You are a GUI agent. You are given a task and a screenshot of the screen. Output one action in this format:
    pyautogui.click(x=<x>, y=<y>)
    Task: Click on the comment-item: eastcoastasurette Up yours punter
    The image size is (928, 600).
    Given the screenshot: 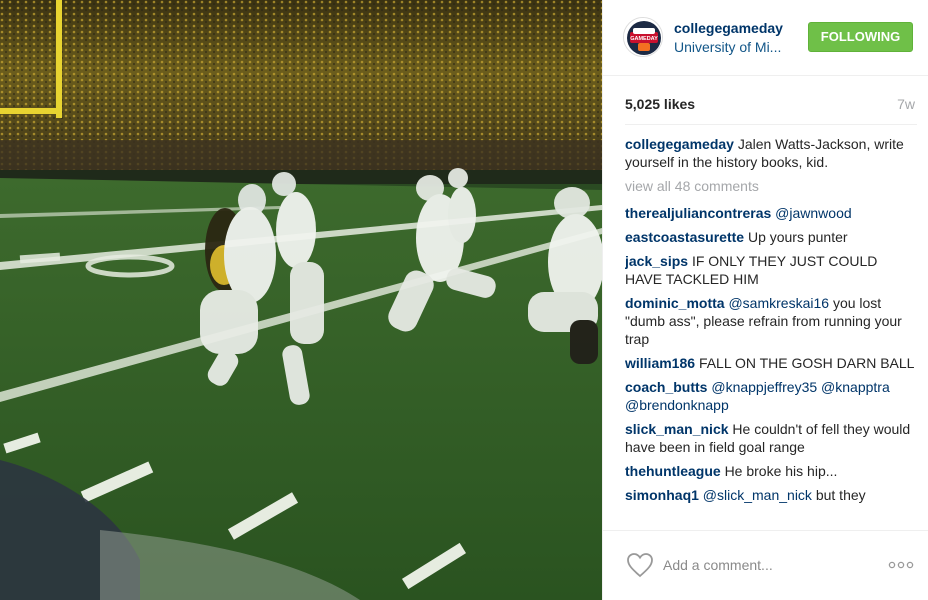 What is the action you would take?
    pyautogui.click(x=771, y=237)
    